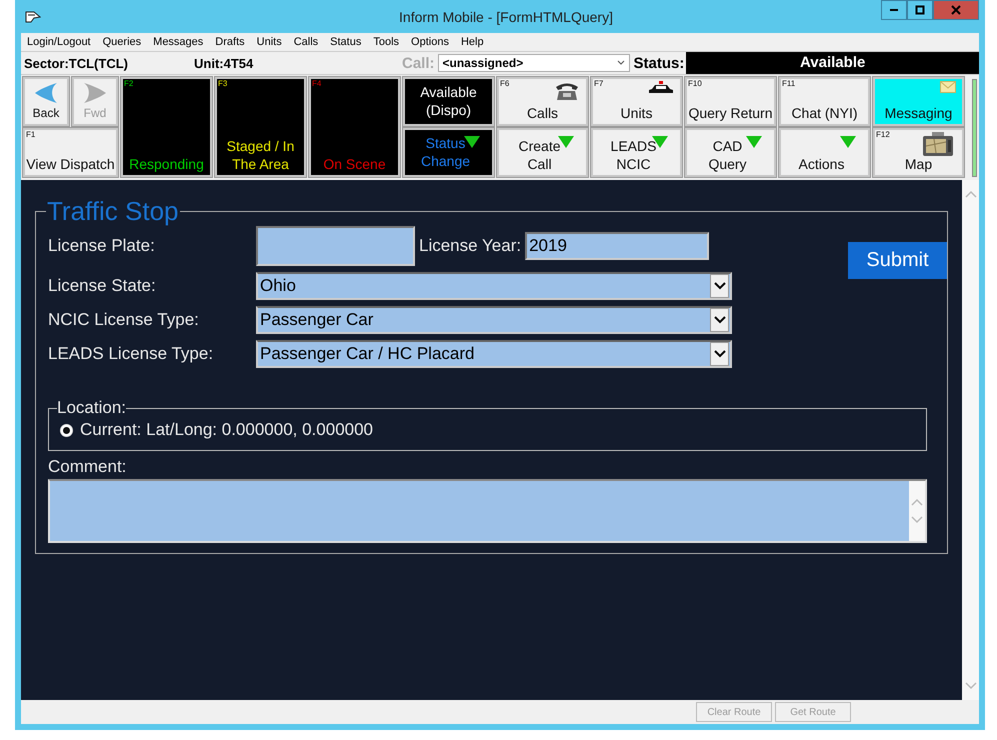 This screenshot has height=740, width=997. What do you see at coordinates (354, 127) in the screenshot?
I see `status-tile: F4 On Scene` at bounding box center [354, 127].